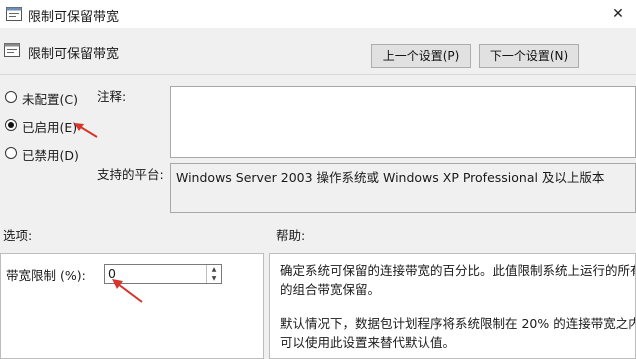 This screenshot has width=636, height=359. I want to click on comment-label: 注释:, so click(112, 96).